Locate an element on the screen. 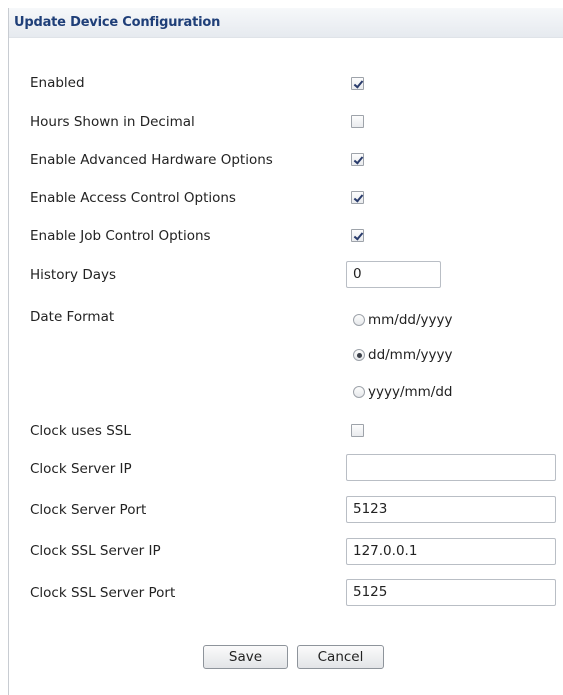 The height and width of the screenshot is (695, 563). advanced-hardware-label: Enable Advanced Hardware Options is located at coordinates (151, 160).